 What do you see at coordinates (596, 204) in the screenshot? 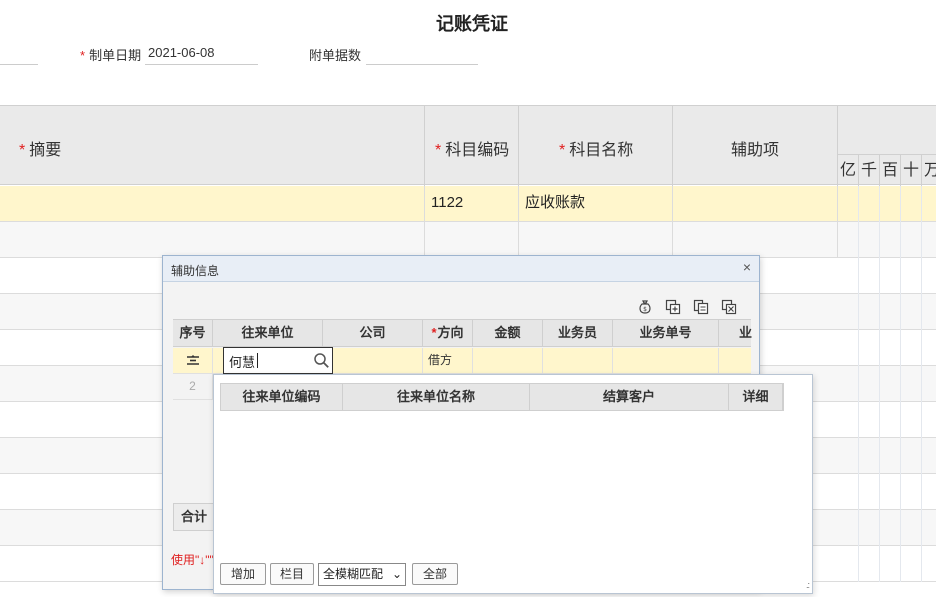
I see `account-name-cell: 应收账款` at bounding box center [596, 204].